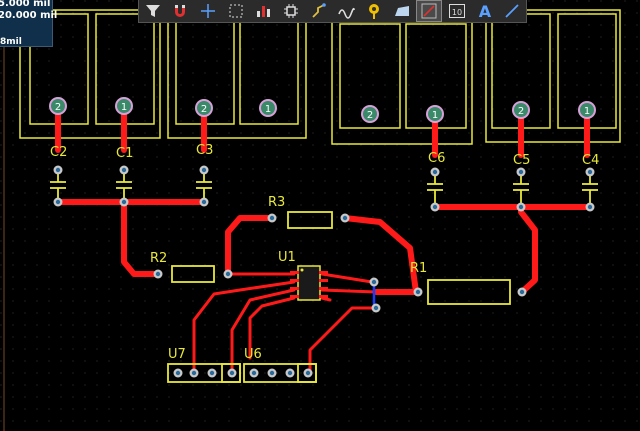 This screenshot has width=640, height=431. I want to click on bar-chart-icon, so click(264, 11).